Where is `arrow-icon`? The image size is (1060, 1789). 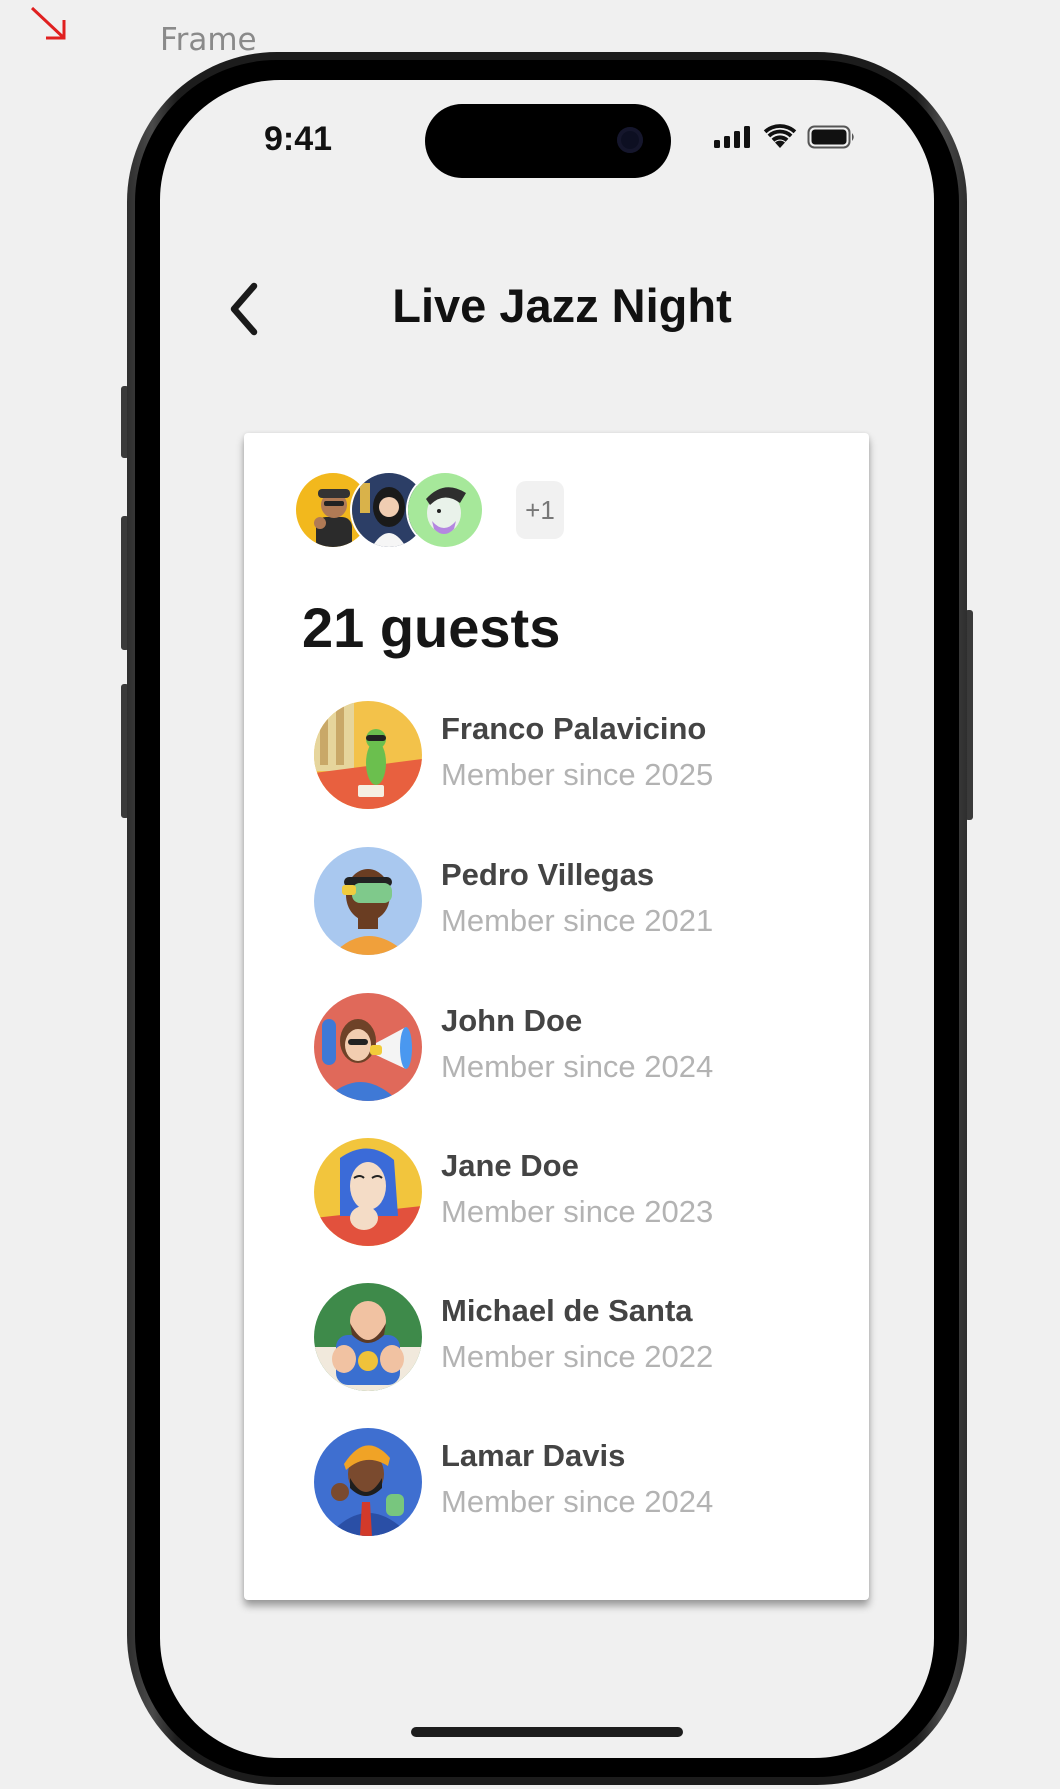 arrow-icon is located at coordinates (48, 23).